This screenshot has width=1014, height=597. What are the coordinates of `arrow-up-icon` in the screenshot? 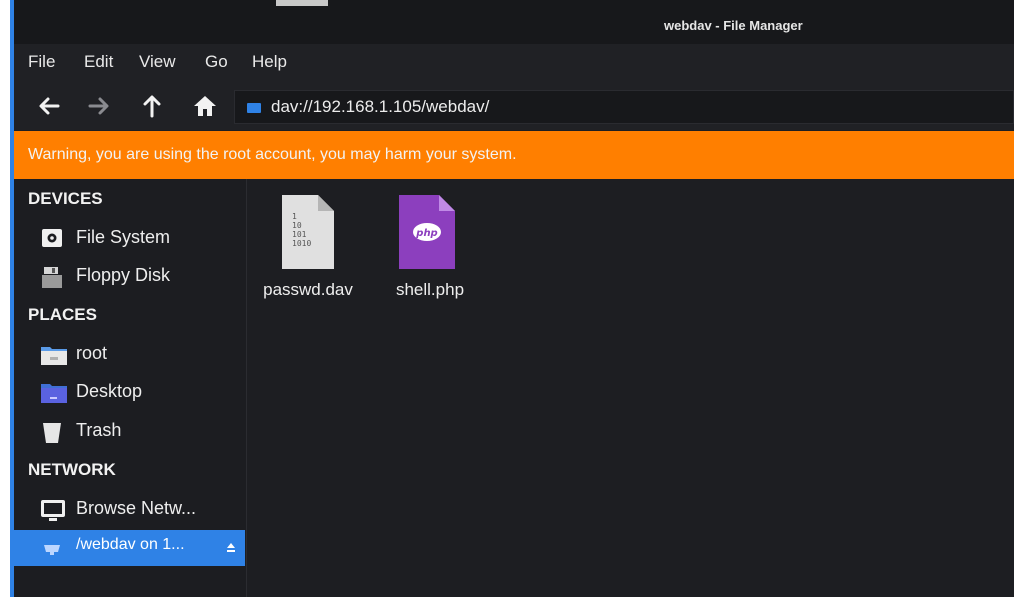 It's located at (152, 106).